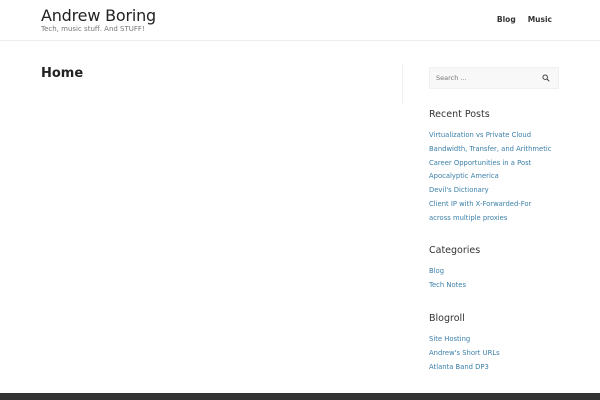 This screenshot has height=400, width=600. Describe the element at coordinates (491, 191) in the screenshot. I see `recent-post-link: Devil's Dictionary` at that location.